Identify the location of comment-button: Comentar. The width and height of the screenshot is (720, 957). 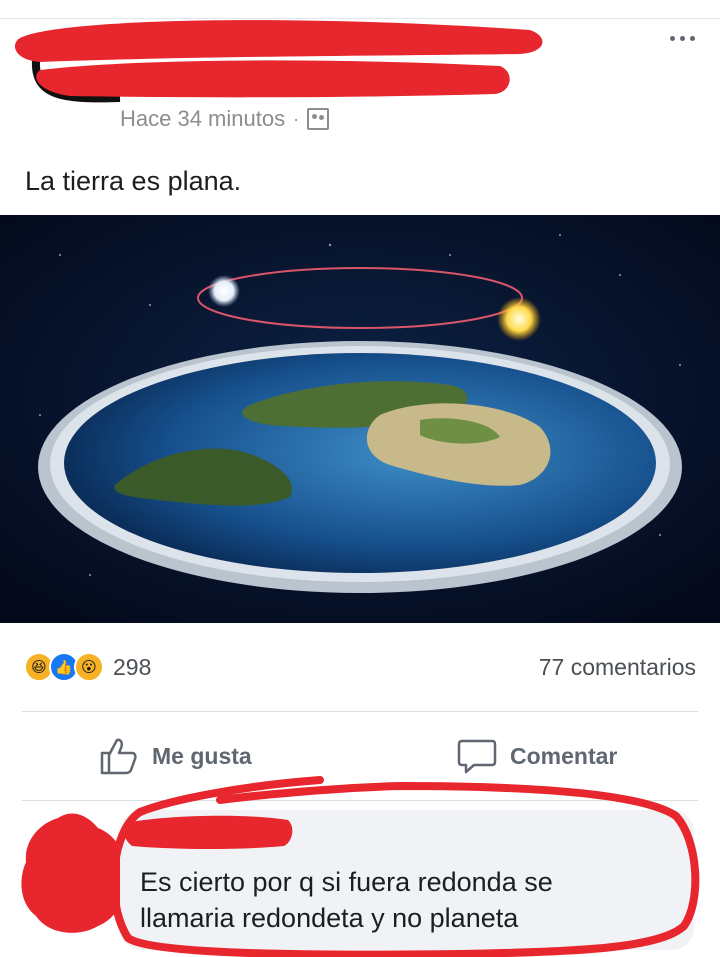
(536, 756).